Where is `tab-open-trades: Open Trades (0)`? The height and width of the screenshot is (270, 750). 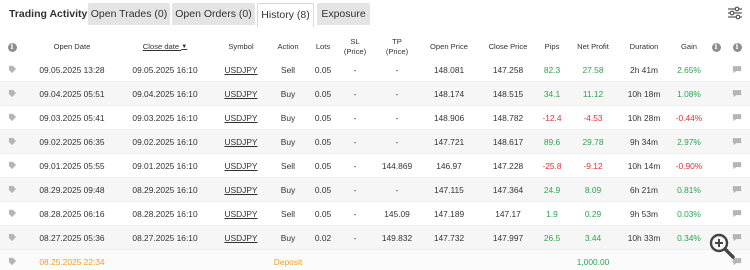 tab-open-trades: Open Trades (0) is located at coordinates (129, 14).